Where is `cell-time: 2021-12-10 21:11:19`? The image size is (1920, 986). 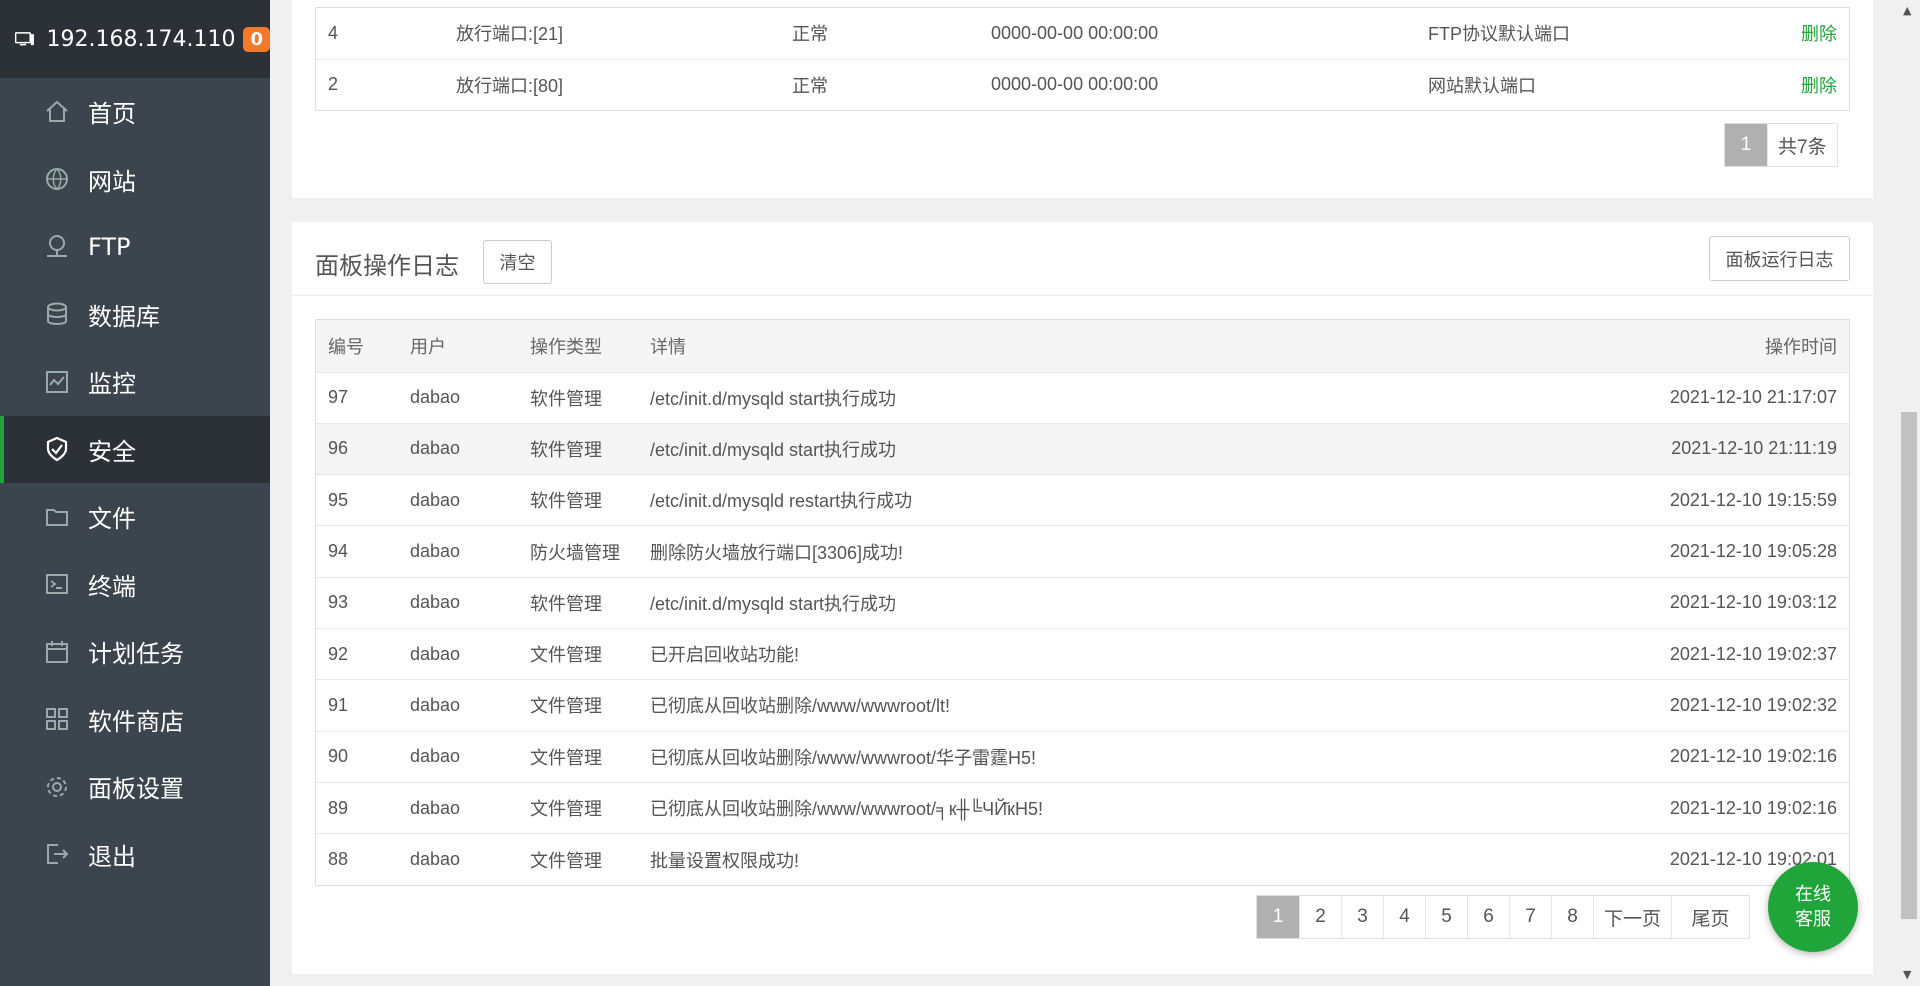
cell-time: 2021-12-10 21:11:19 is located at coordinates (1719, 449).